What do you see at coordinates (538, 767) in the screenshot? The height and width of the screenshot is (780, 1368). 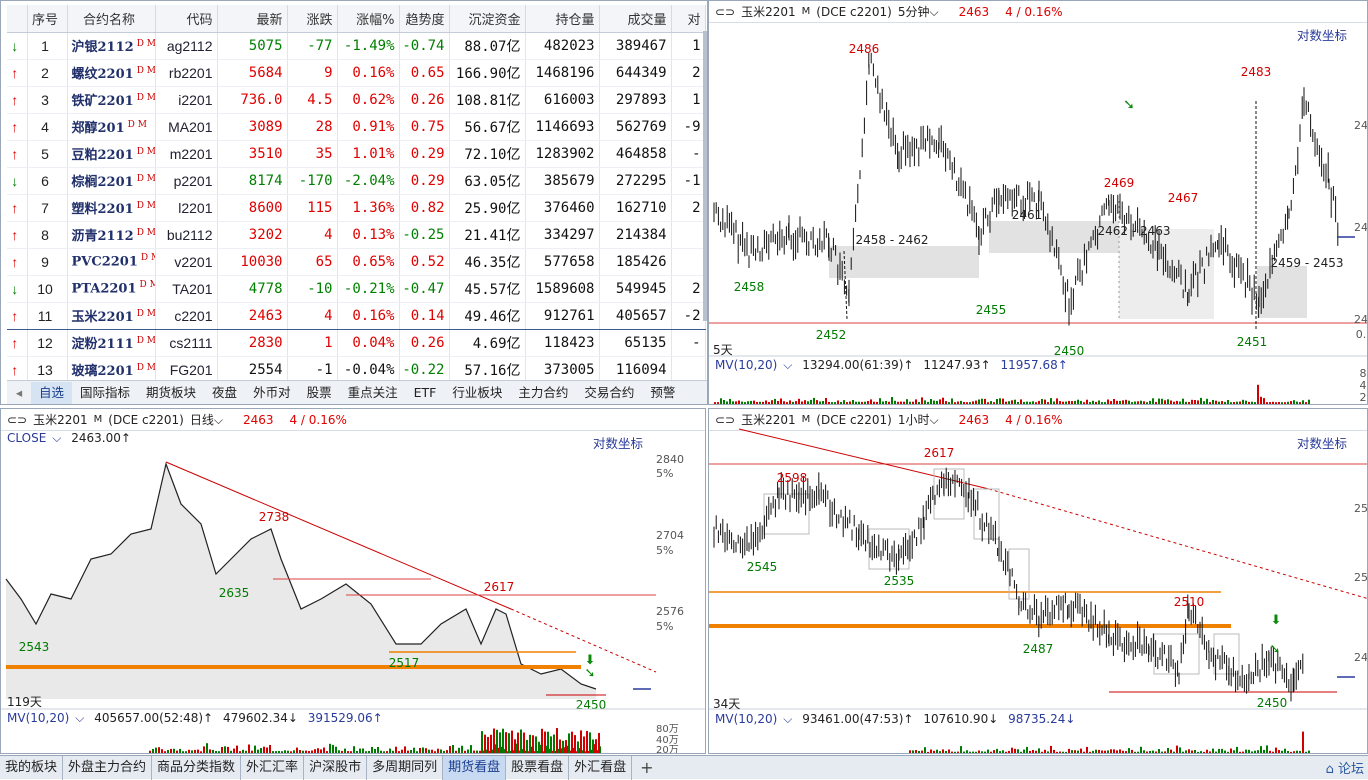 I see `bottom-tab: 股票看盘` at bounding box center [538, 767].